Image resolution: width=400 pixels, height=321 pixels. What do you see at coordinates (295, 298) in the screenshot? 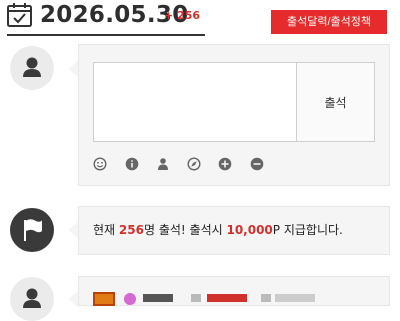
I see `entry-time-cutoff` at bounding box center [295, 298].